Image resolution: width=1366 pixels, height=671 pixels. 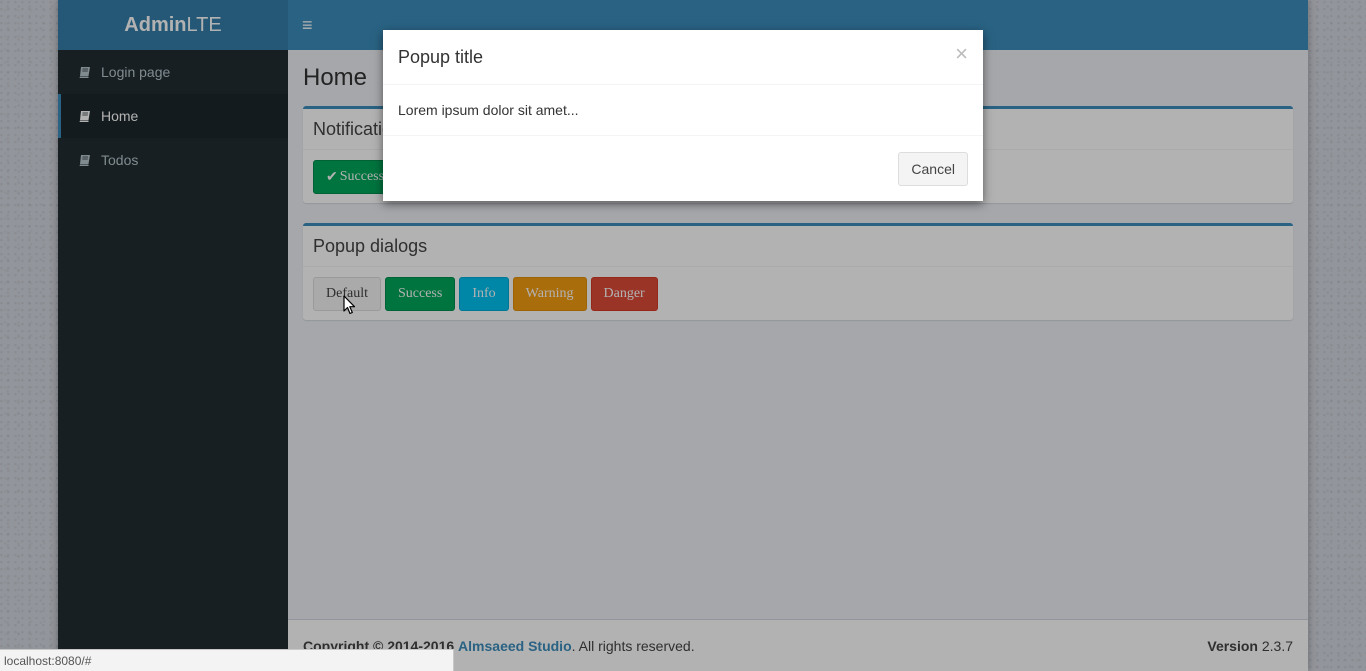 I want to click on mouse-cursor-icon, so click(x=349, y=305).